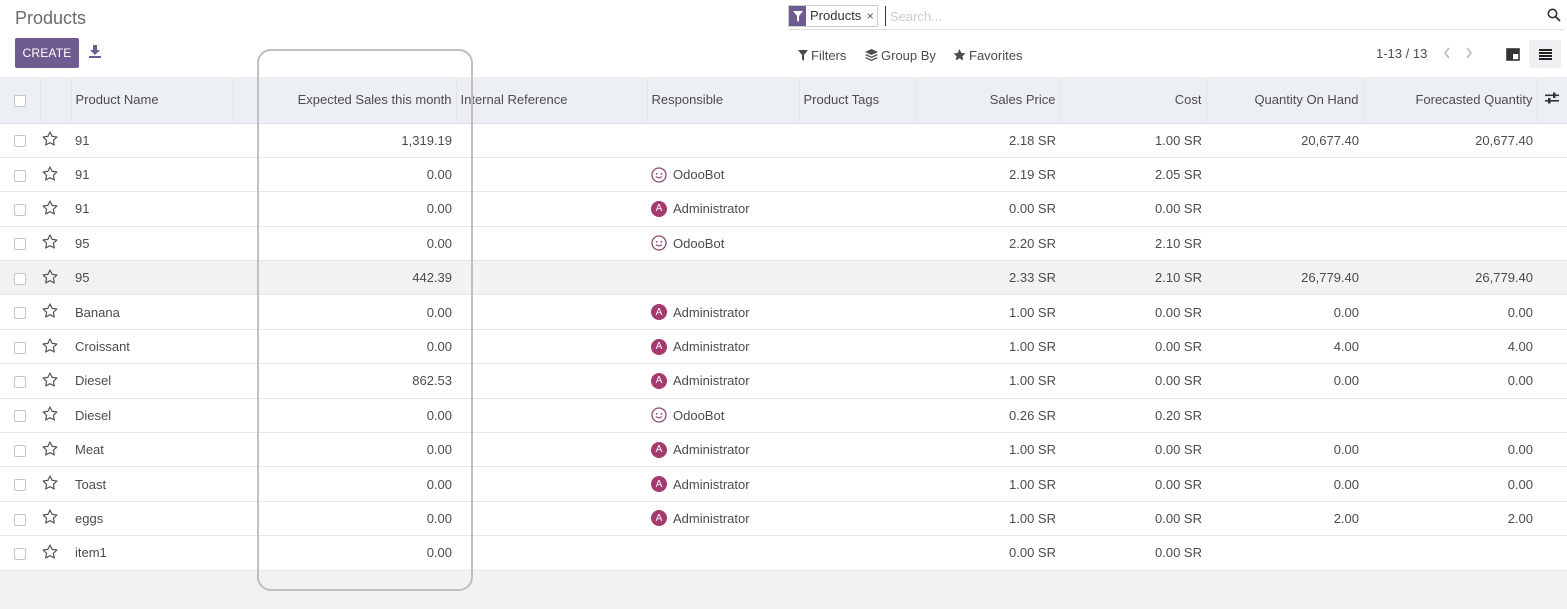  What do you see at coordinates (152, 100) in the screenshot?
I see `col-product-name: Product Name` at bounding box center [152, 100].